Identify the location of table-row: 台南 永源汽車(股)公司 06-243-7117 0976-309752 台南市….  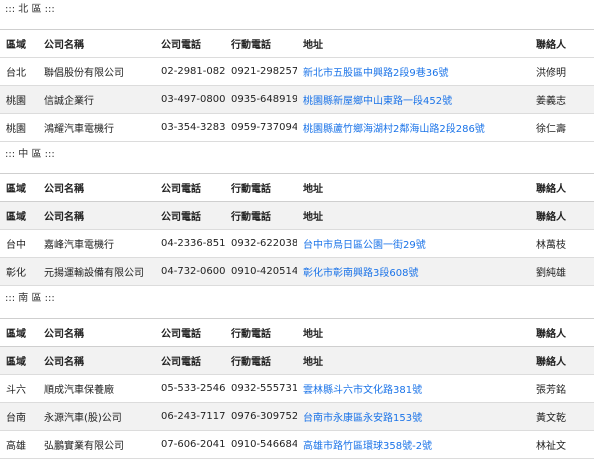
(297, 416).